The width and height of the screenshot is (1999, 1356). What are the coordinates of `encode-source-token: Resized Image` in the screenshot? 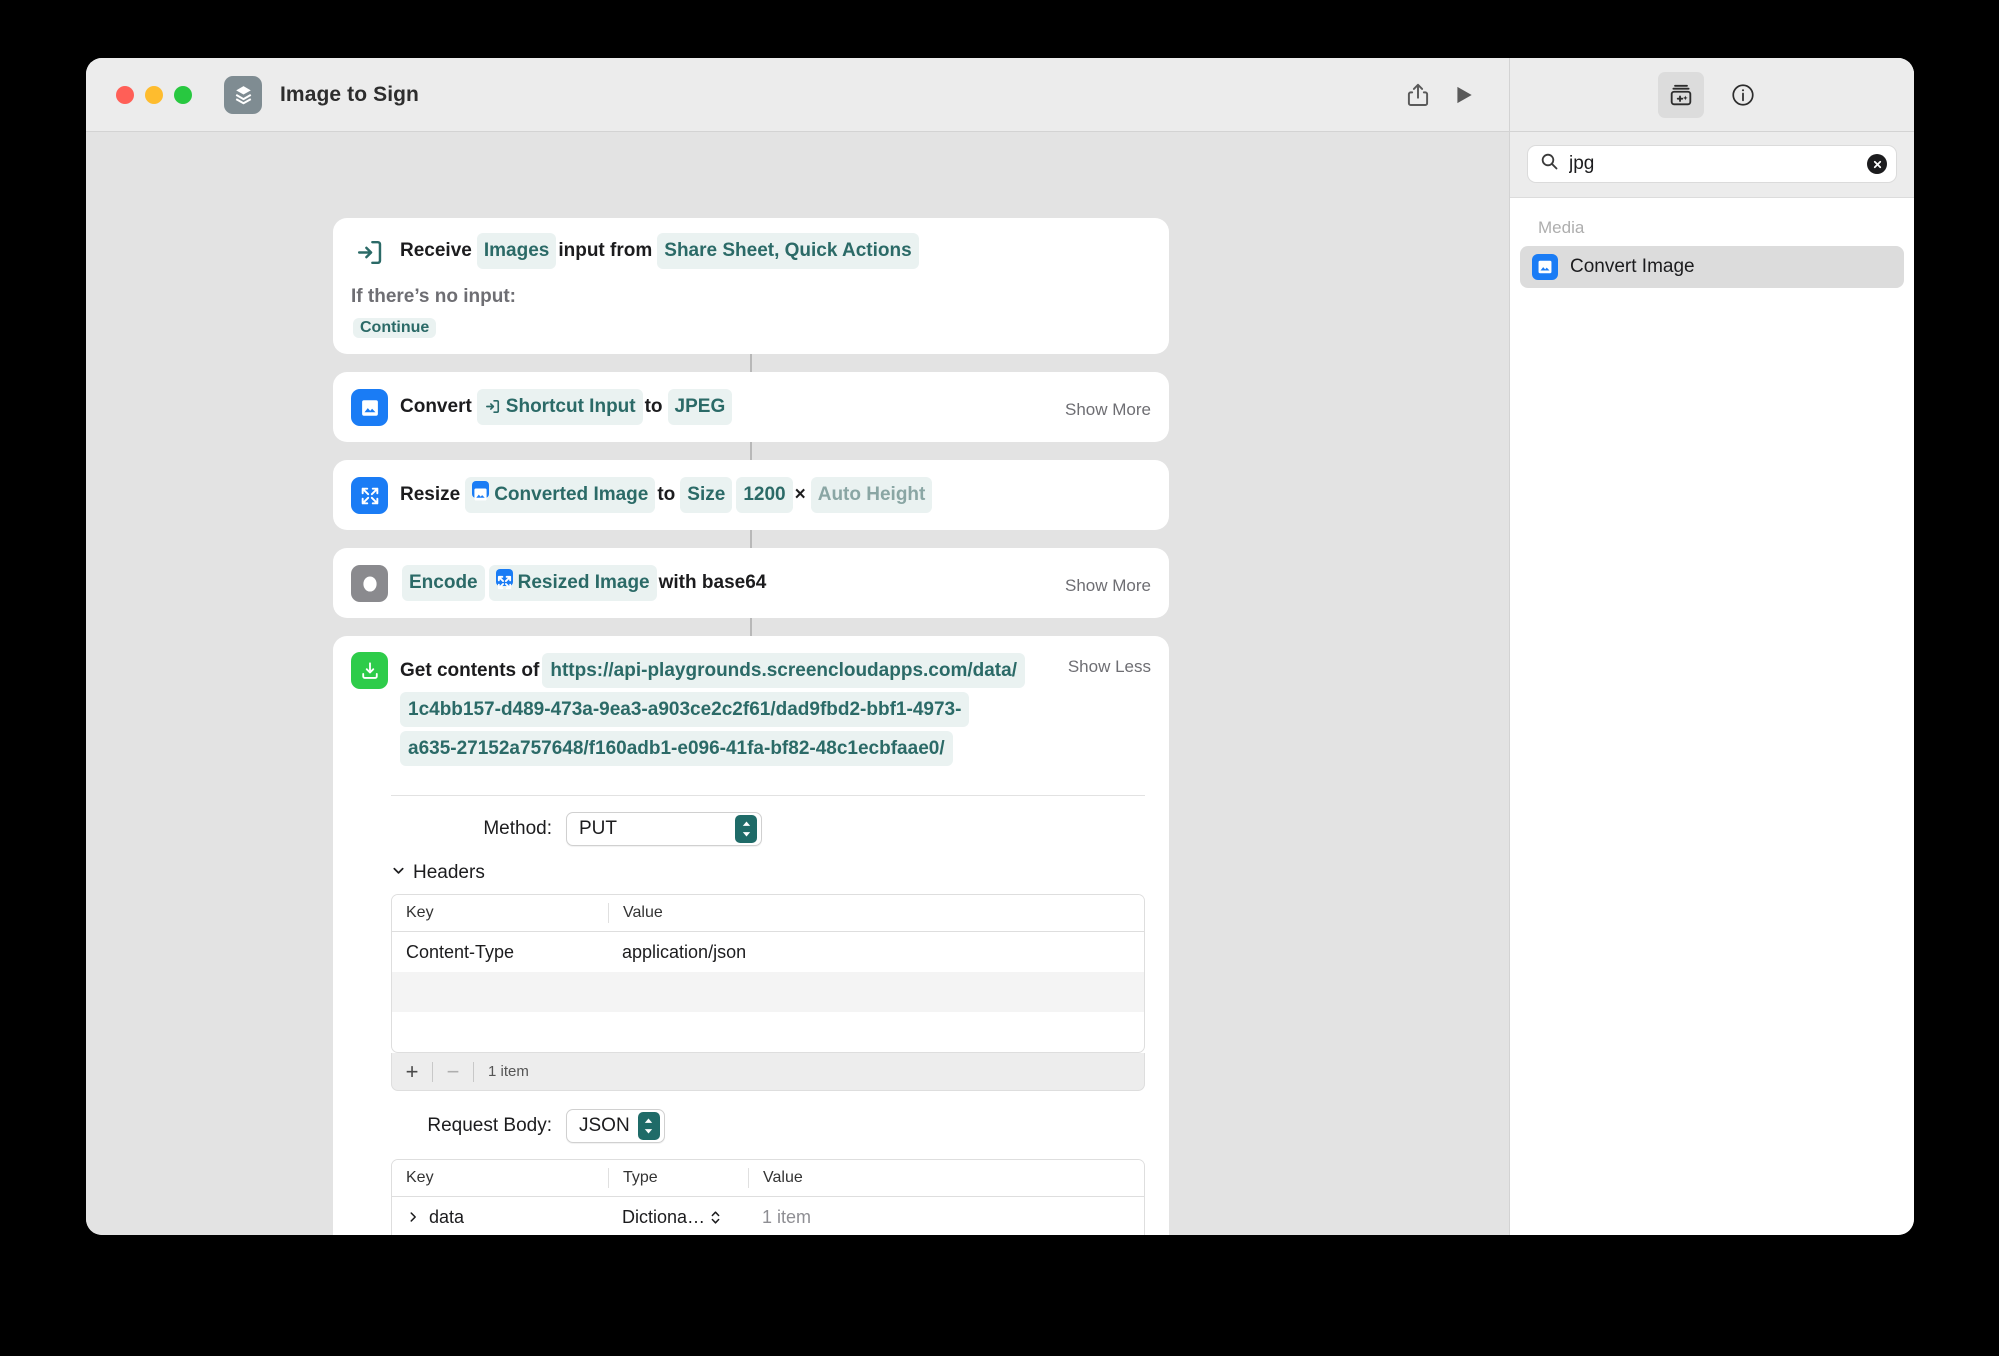 It's located at (572, 583).